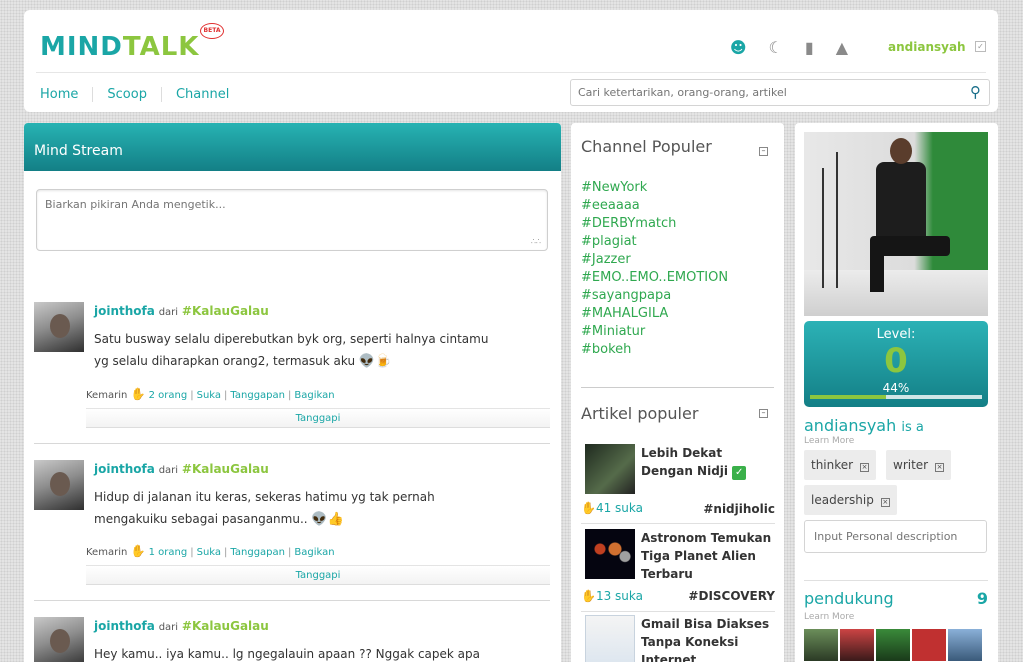 The width and height of the screenshot is (1023, 662). Describe the element at coordinates (927, 47) in the screenshot. I see `header-username: andiansyah` at that location.